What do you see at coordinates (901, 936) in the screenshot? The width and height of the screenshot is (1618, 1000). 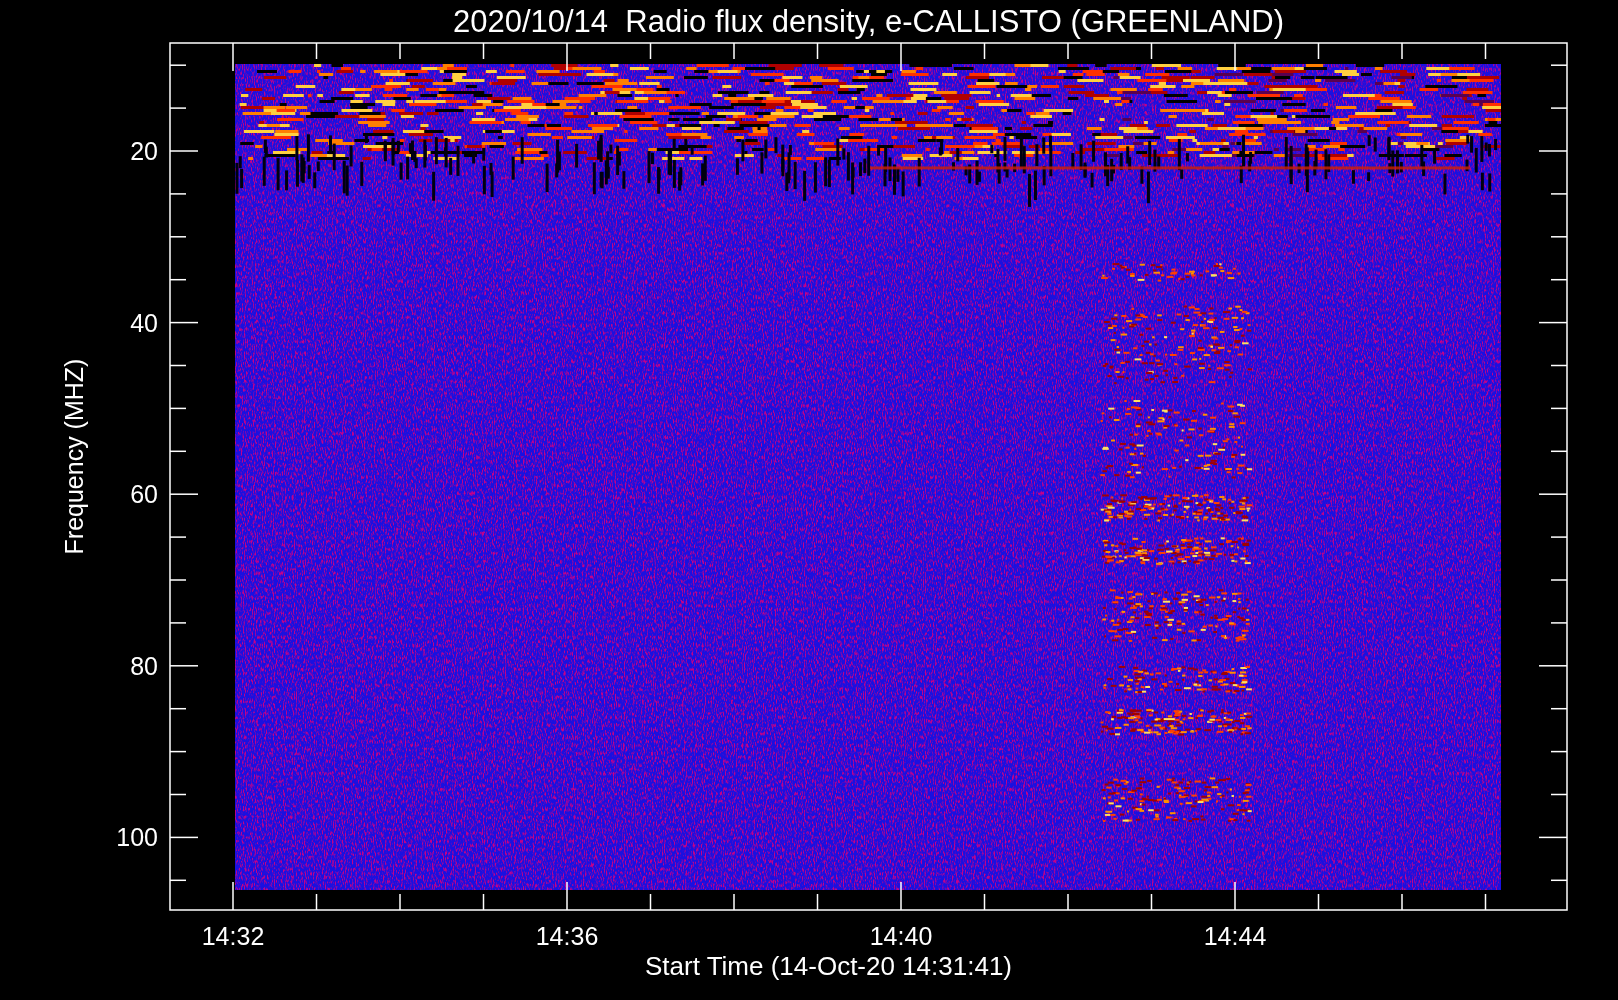 I see `tick-label: 14:40` at bounding box center [901, 936].